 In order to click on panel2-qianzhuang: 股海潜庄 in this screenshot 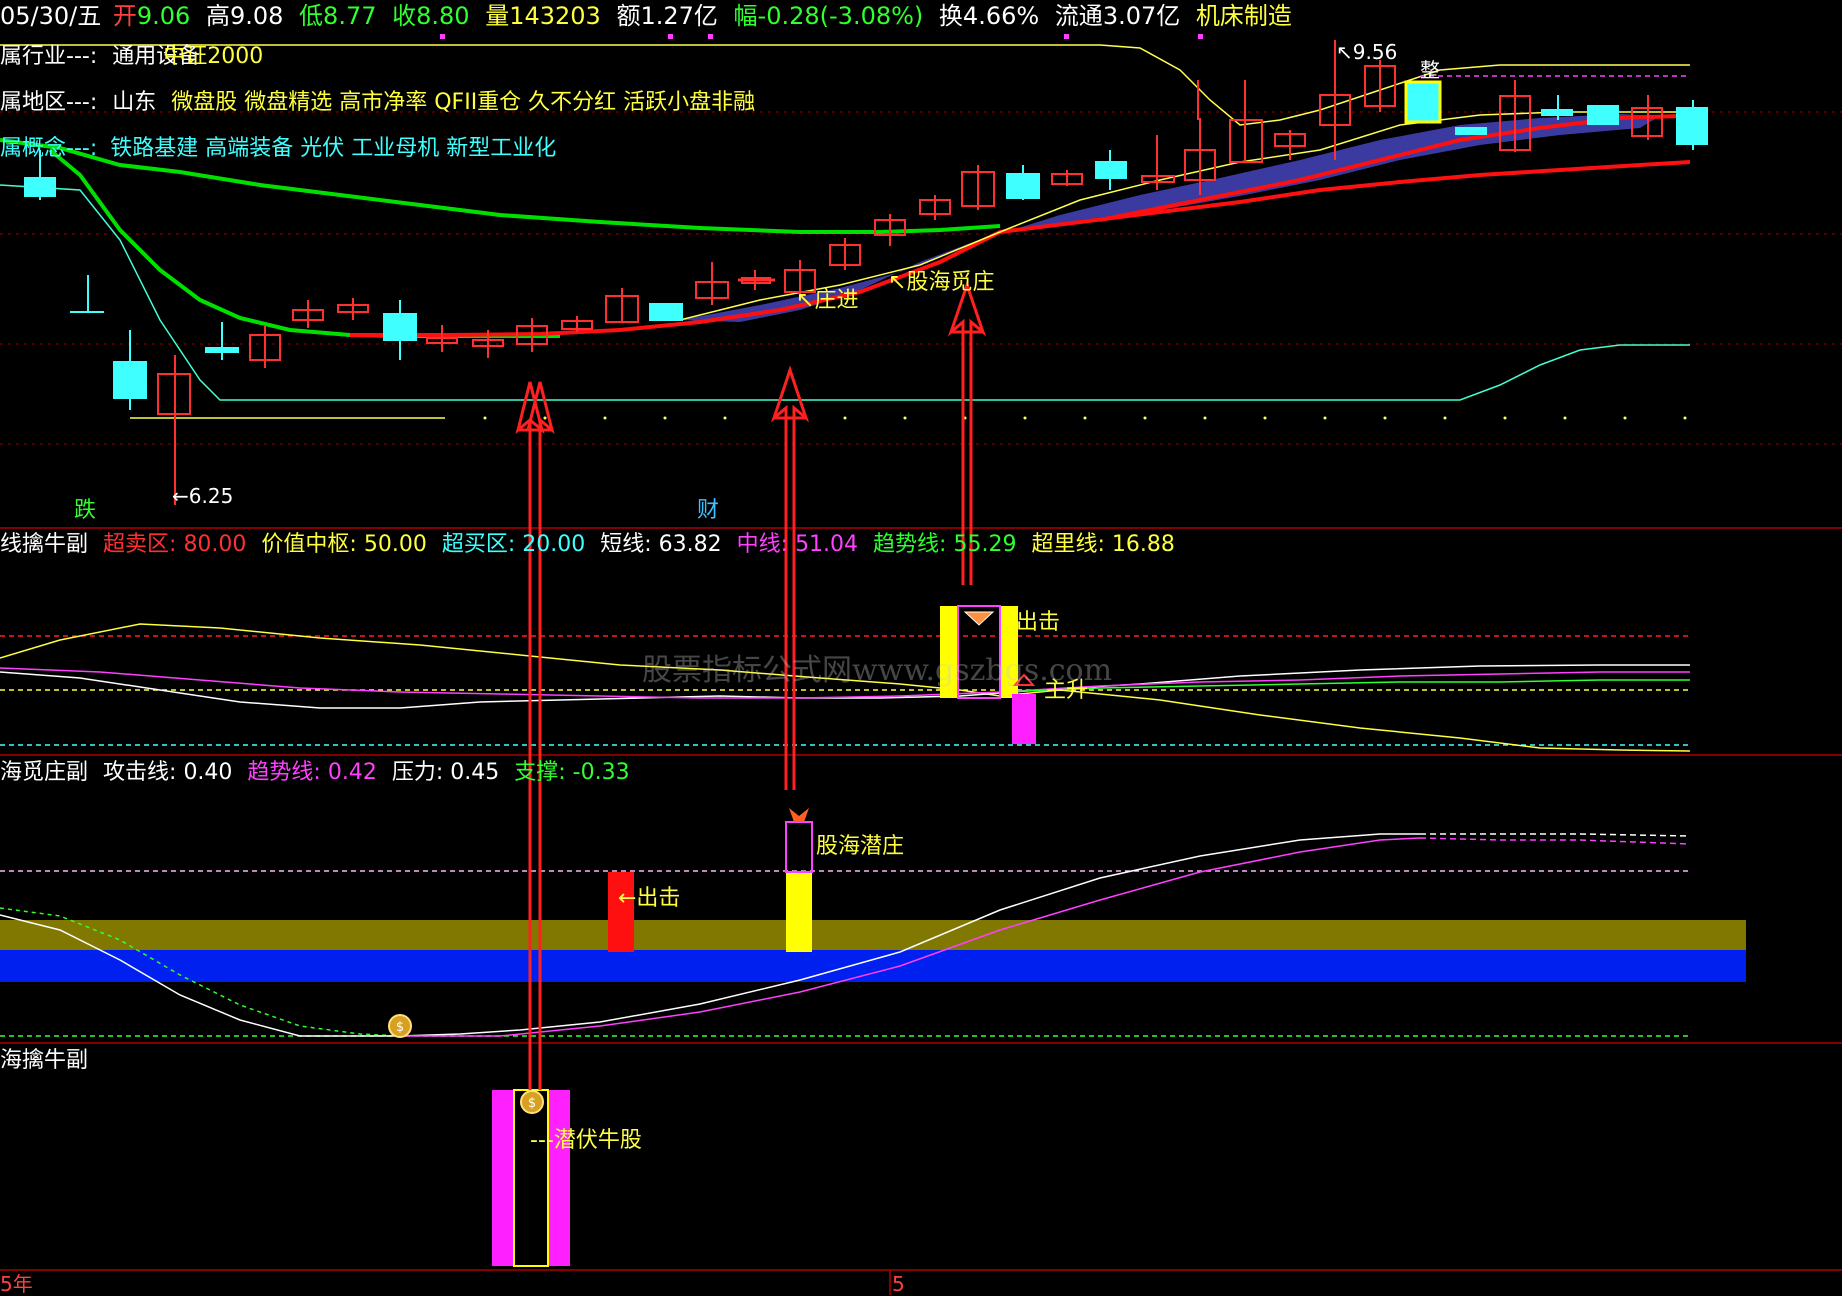, I will do `click(860, 846)`.